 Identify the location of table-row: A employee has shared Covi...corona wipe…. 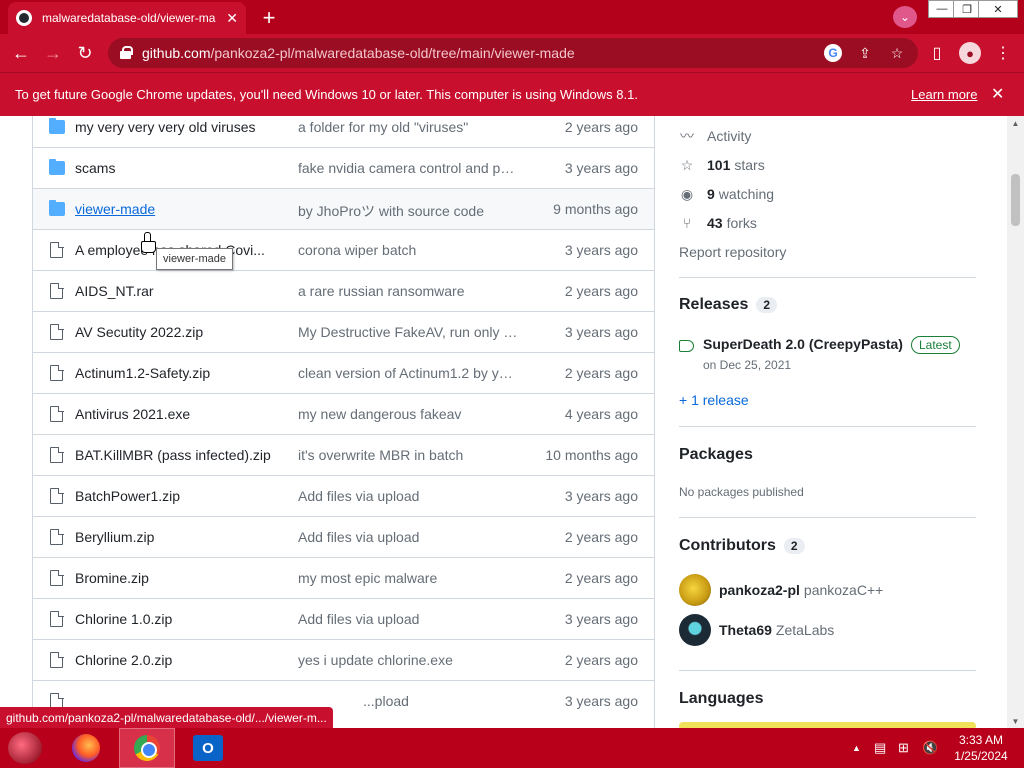
(343, 249).